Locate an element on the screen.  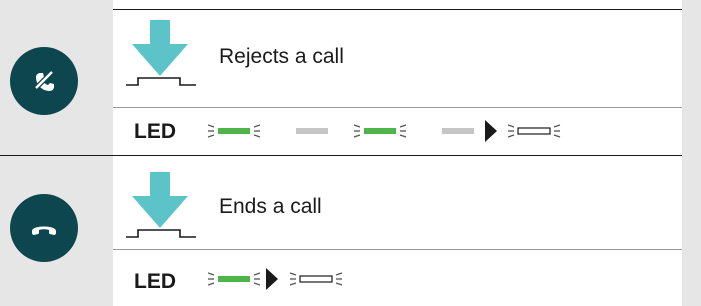
end-call-icon is located at coordinates (44, 230).